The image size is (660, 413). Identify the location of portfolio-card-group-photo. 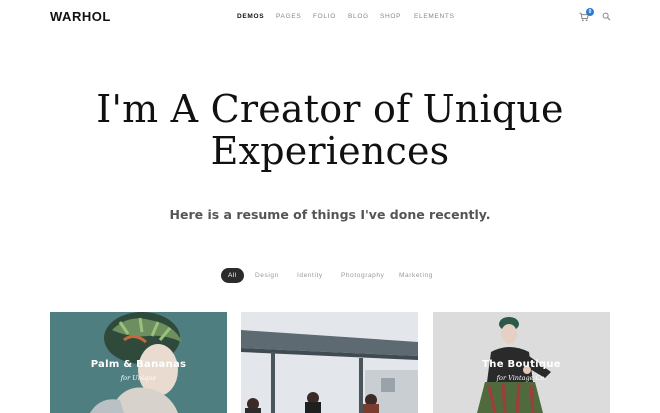
(329, 362).